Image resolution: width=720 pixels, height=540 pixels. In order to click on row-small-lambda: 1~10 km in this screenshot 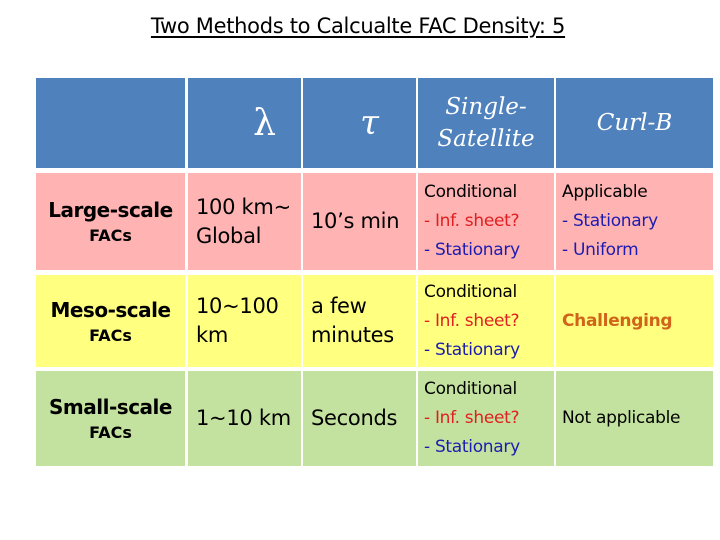, I will do `click(244, 418)`.